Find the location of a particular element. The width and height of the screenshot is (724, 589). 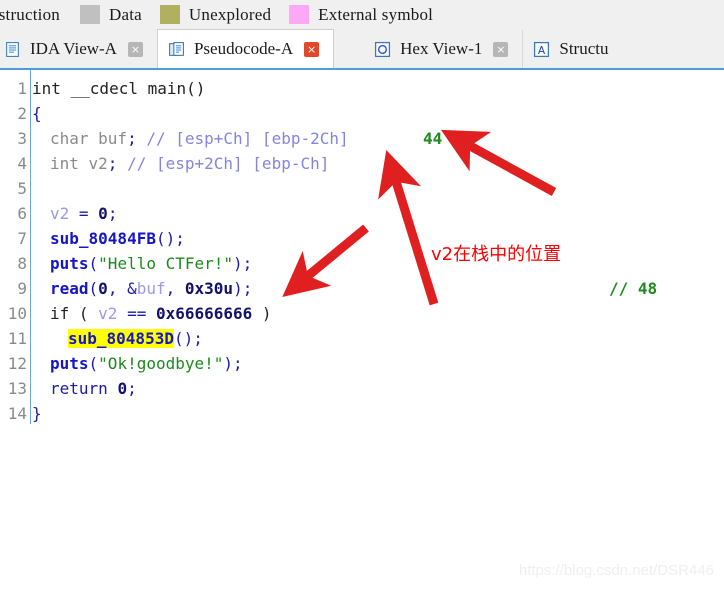

tab-close-ida-view-a: × is located at coordinates (135, 49).